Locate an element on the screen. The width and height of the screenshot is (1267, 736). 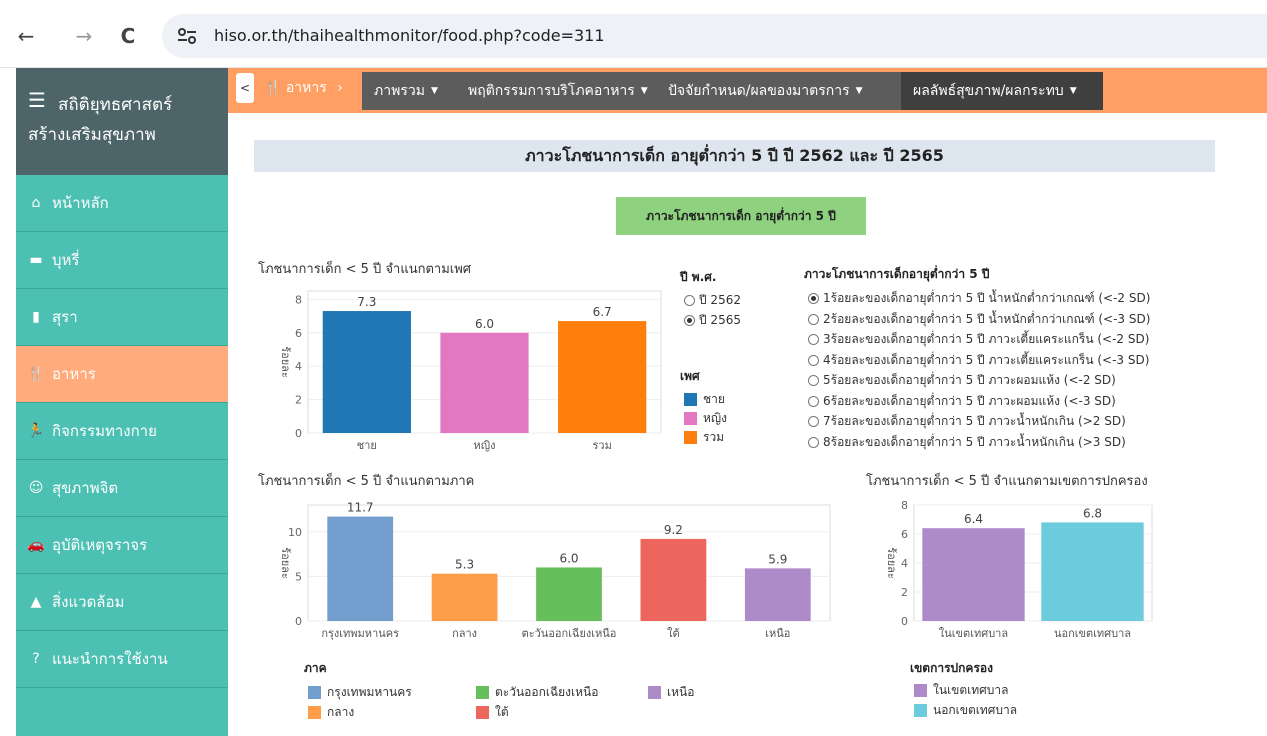
legend-item: นอกเขตเทศบาล is located at coordinates (965, 710).